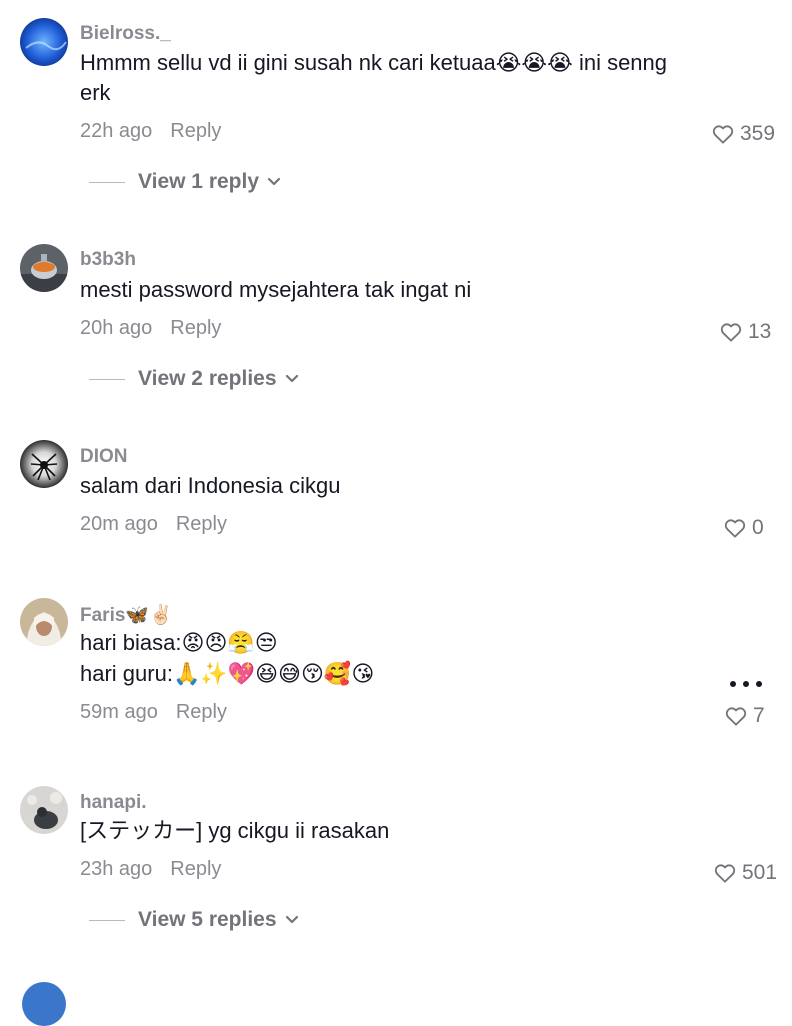 The height and width of the screenshot is (1026, 792). Describe the element at coordinates (759, 715) in the screenshot. I see `like-count: 7` at that location.